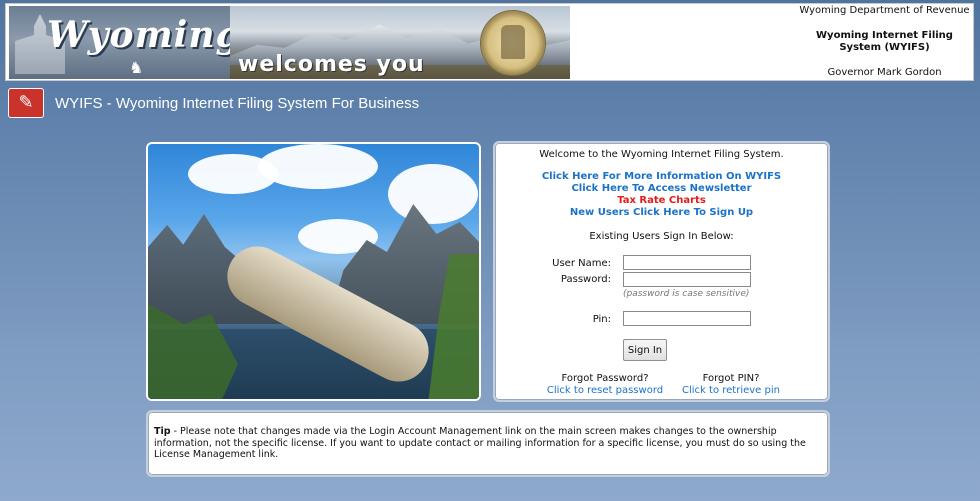  I want to click on system-name-line1: Wyoming Internet Filing, so click(884, 35).